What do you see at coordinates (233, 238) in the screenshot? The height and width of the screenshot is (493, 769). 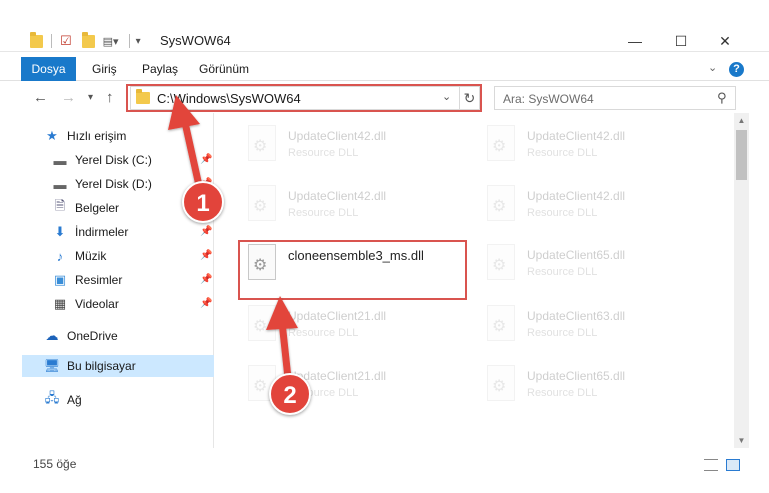 I see `annotation-arrows` at bounding box center [233, 238].